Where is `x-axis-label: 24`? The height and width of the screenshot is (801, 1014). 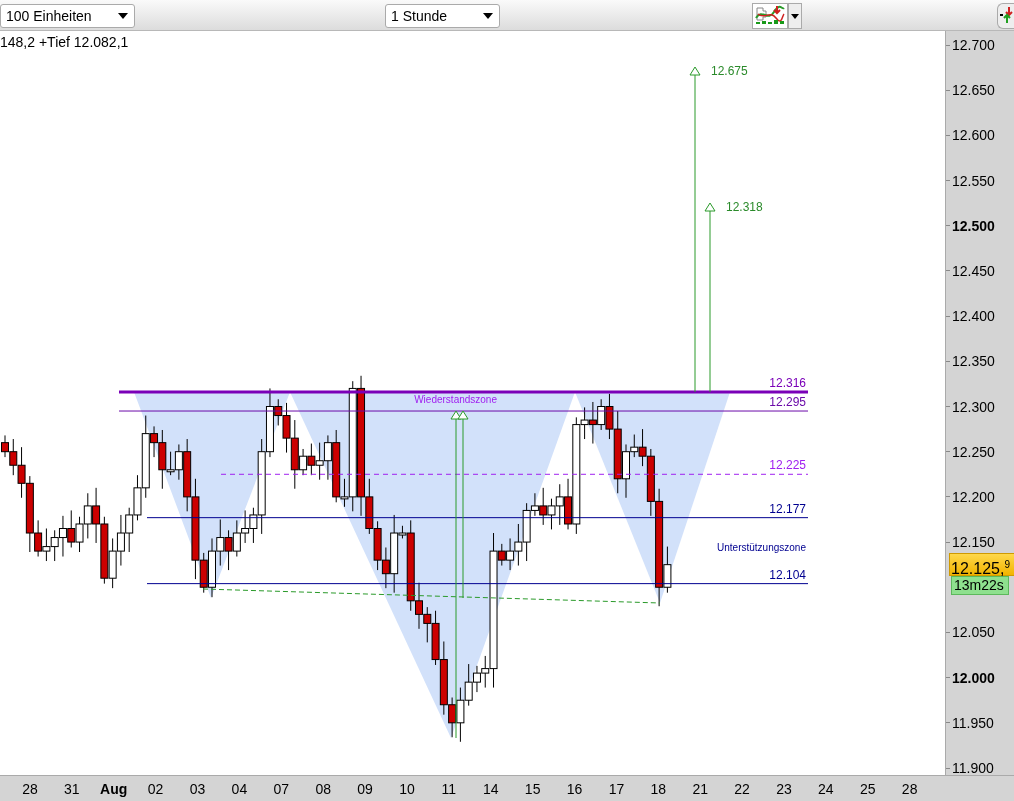
x-axis-label: 24 is located at coordinates (826, 788).